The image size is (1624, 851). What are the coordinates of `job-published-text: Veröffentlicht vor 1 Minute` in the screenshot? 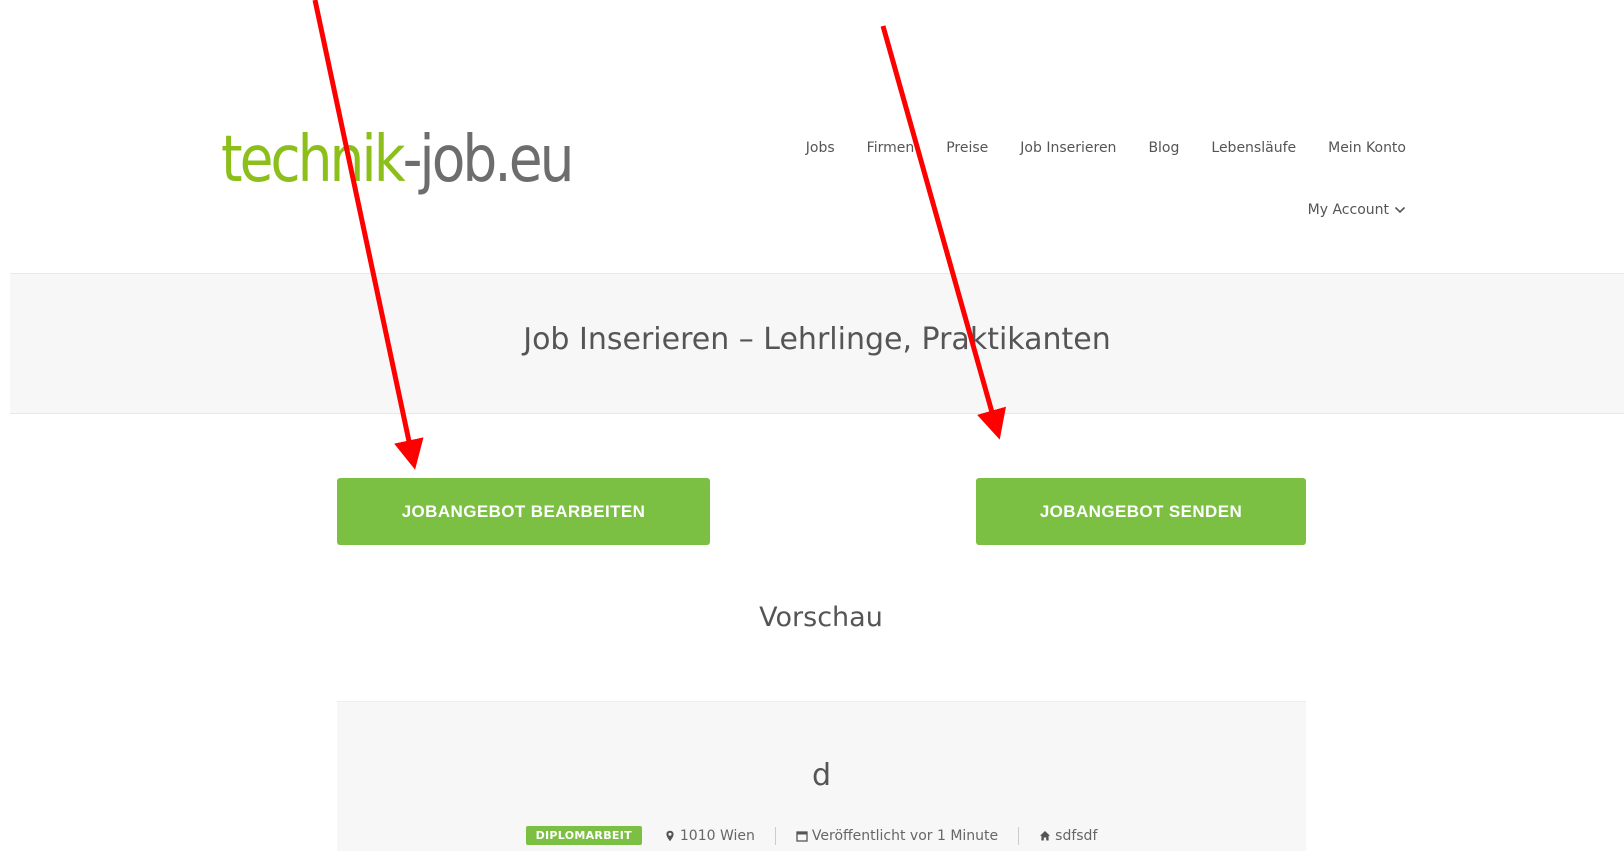 It's located at (905, 835).